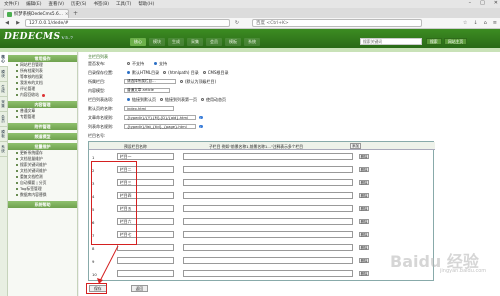 This screenshot has height=296, width=500. What do you see at coordinates (463, 271) in the screenshot?
I see `baidu-watermark-url: jingyan.baidu.com` at bounding box center [463, 271].